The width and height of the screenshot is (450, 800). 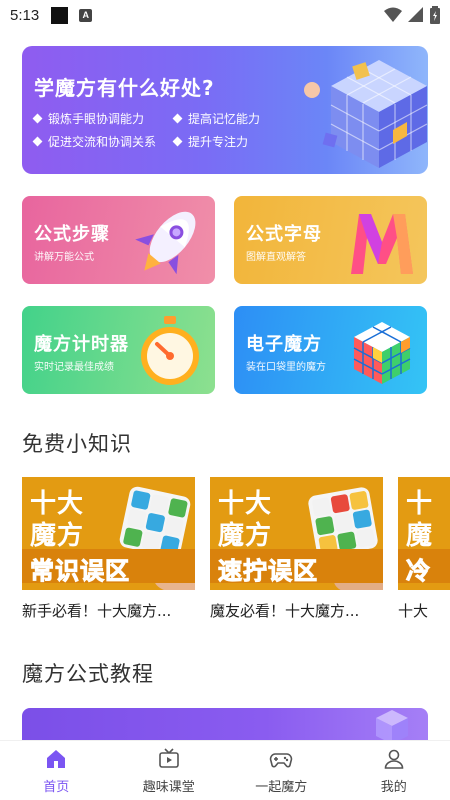 What do you see at coordinates (25, 15) in the screenshot?
I see `status-time: 5:13` at bounding box center [25, 15].